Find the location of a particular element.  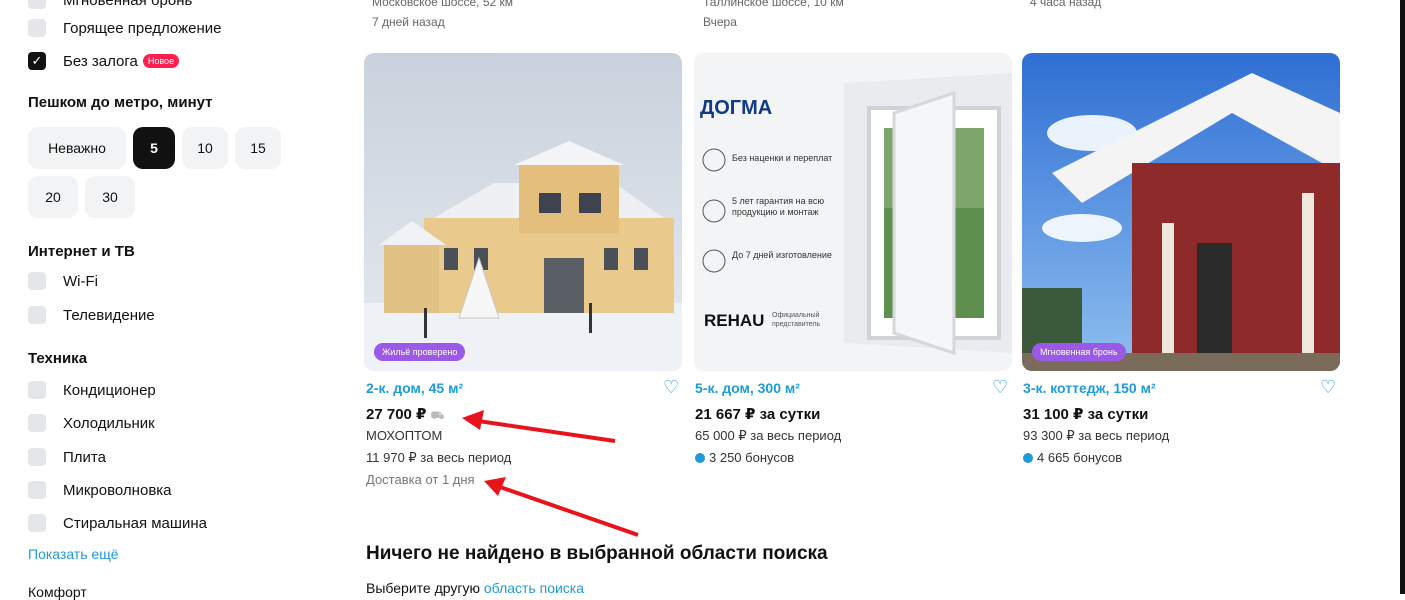

prev-card-time: 4 часа назад is located at coordinates (1066, 4).